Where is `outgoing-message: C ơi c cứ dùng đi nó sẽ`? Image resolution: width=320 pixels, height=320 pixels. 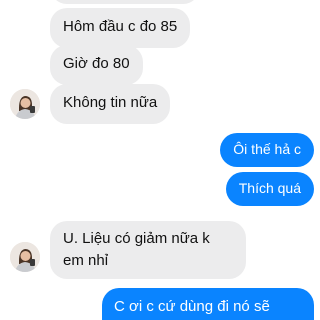
outgoing-message: C ơi c cứ dùng đi nó sẽ is located at coordinates (208, 304).